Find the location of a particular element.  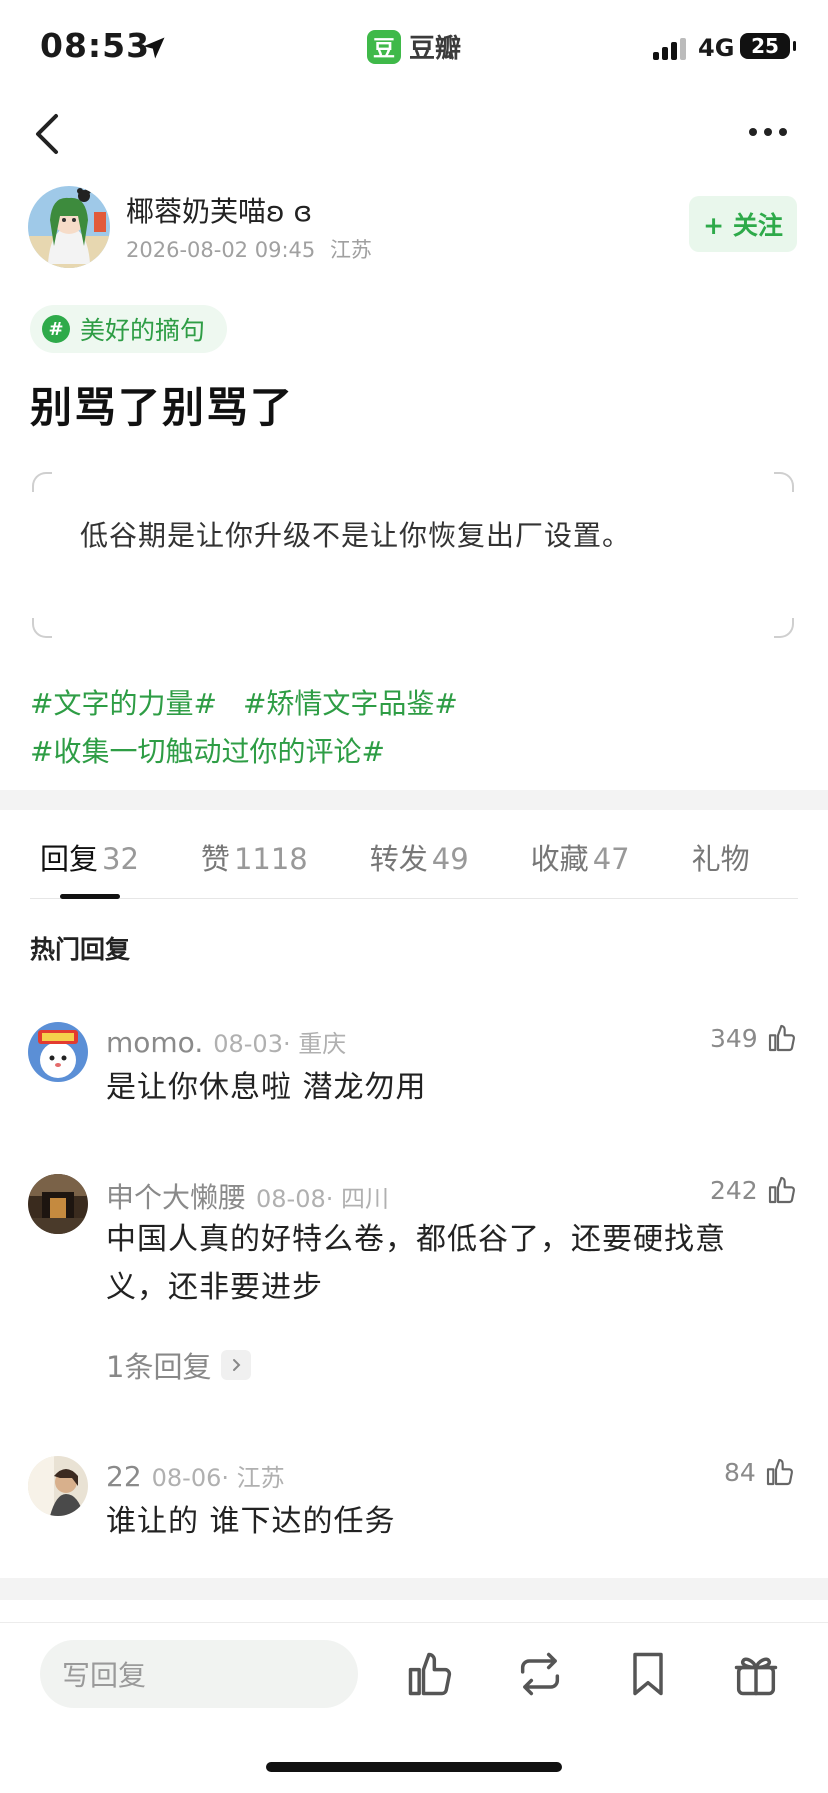

bookmark-button is located at coordinates (648, 1674).